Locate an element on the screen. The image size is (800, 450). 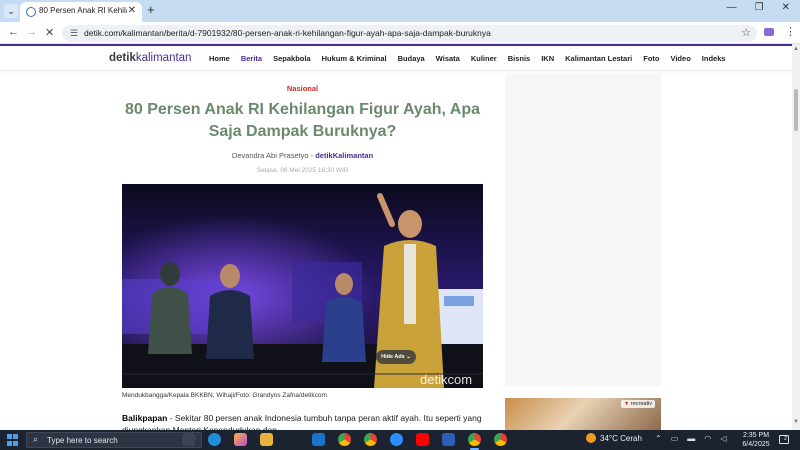
article-author: Devandra Abi Prasetyo is located at coordinates (270, 155).